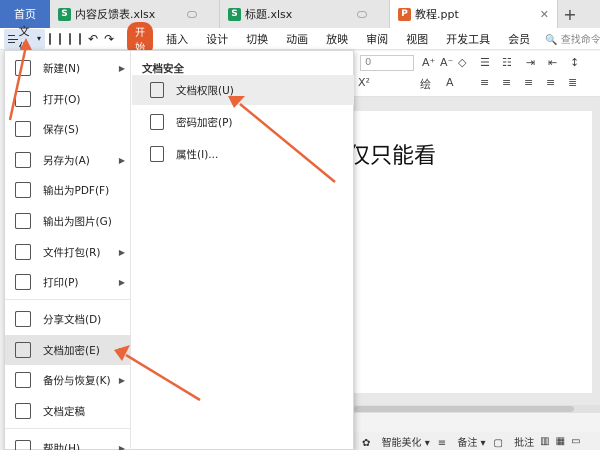  Describe the element at coordinates (71, 350) in the screenshot. I see `file-menu-label: 文档加密(E)` at that location.